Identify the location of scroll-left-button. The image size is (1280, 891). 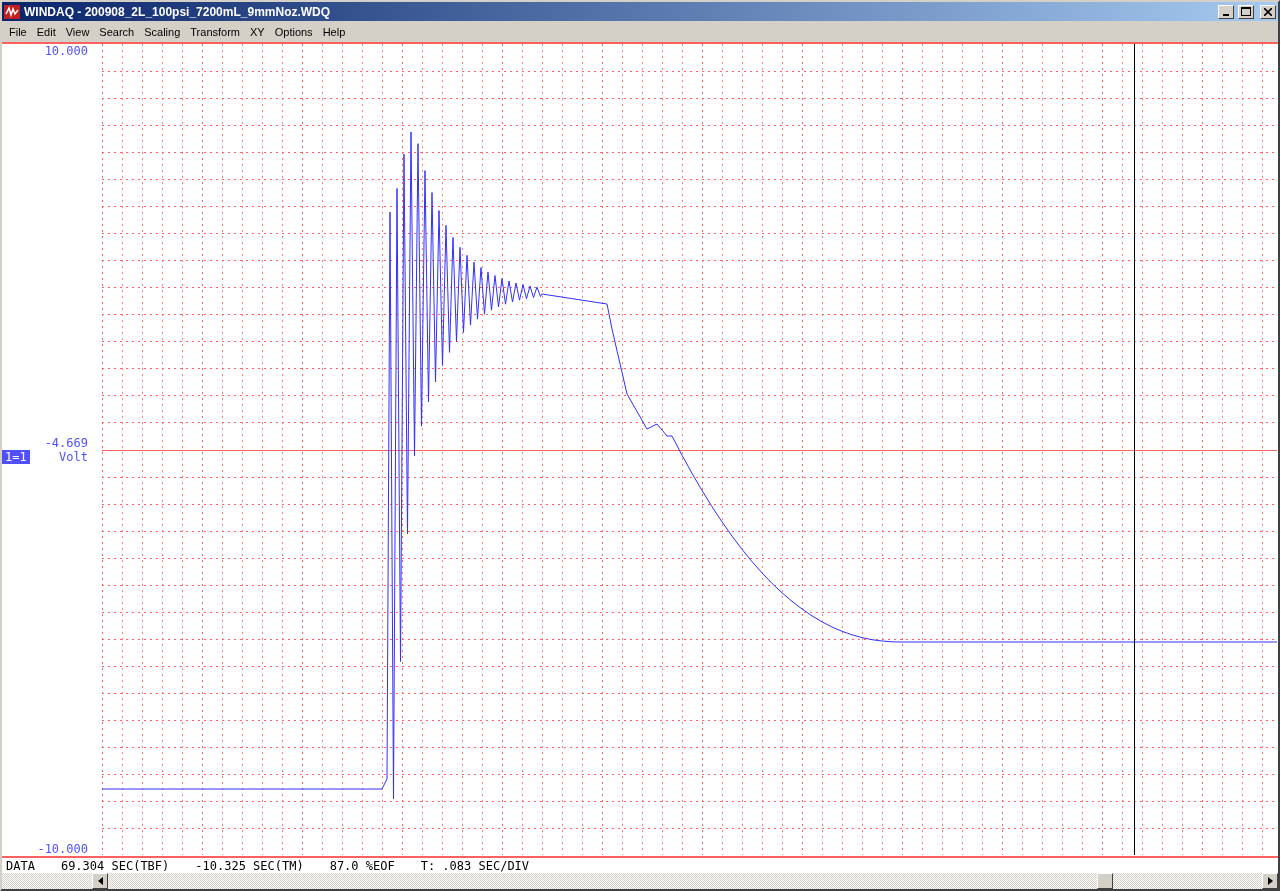
(100, 881).